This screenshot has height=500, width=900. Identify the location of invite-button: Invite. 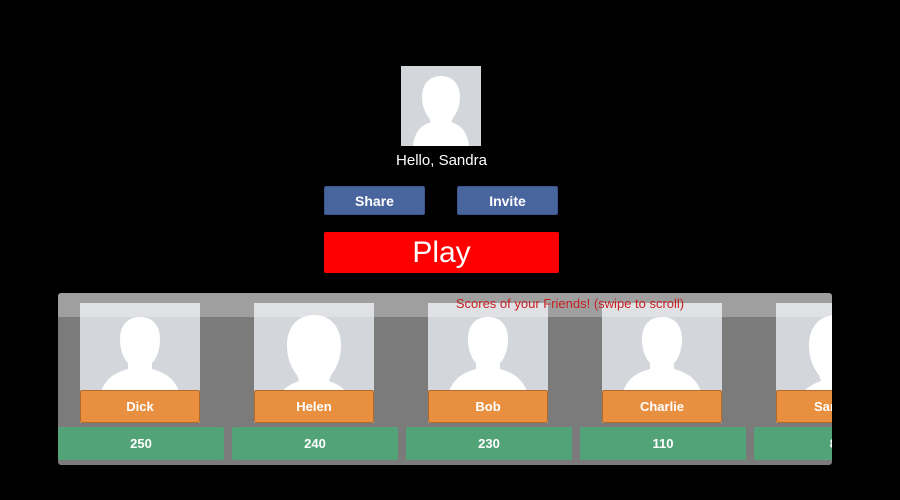
(507, 200).